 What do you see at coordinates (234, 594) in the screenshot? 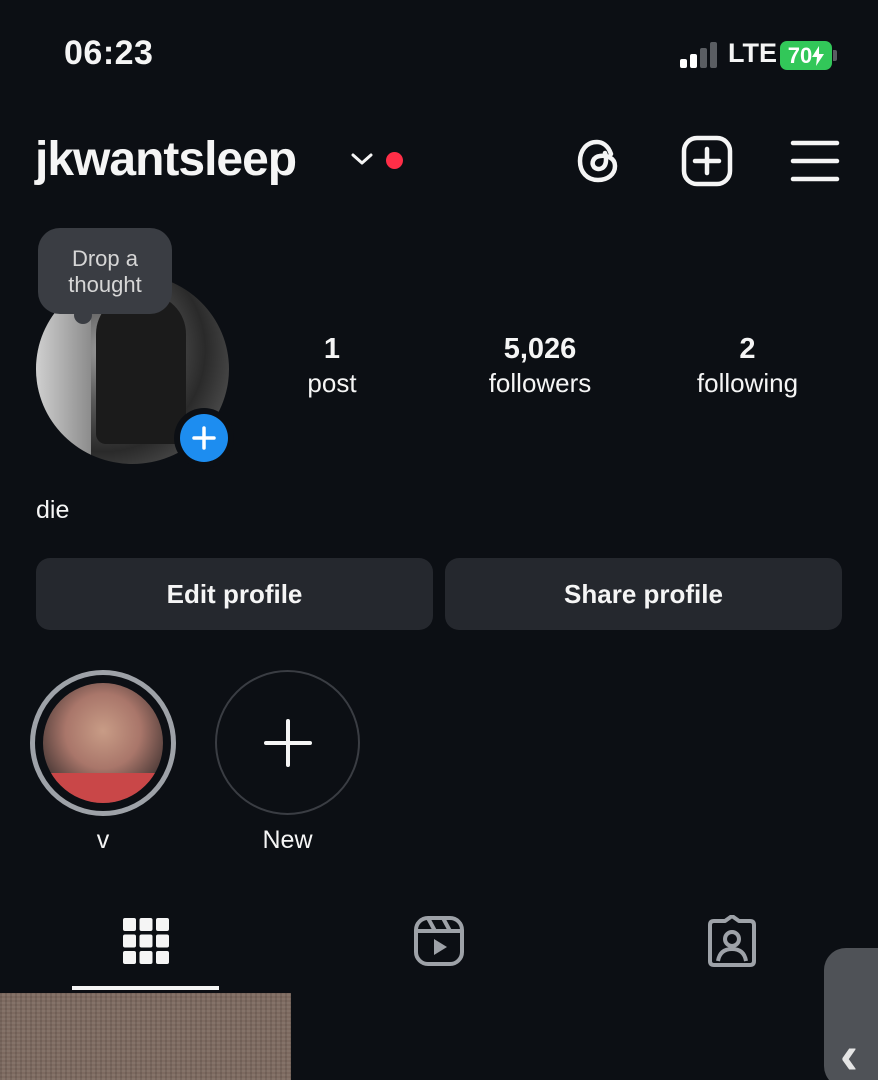
I see `edit-profile-button: Edit profile` at bounding box center [234, 594].